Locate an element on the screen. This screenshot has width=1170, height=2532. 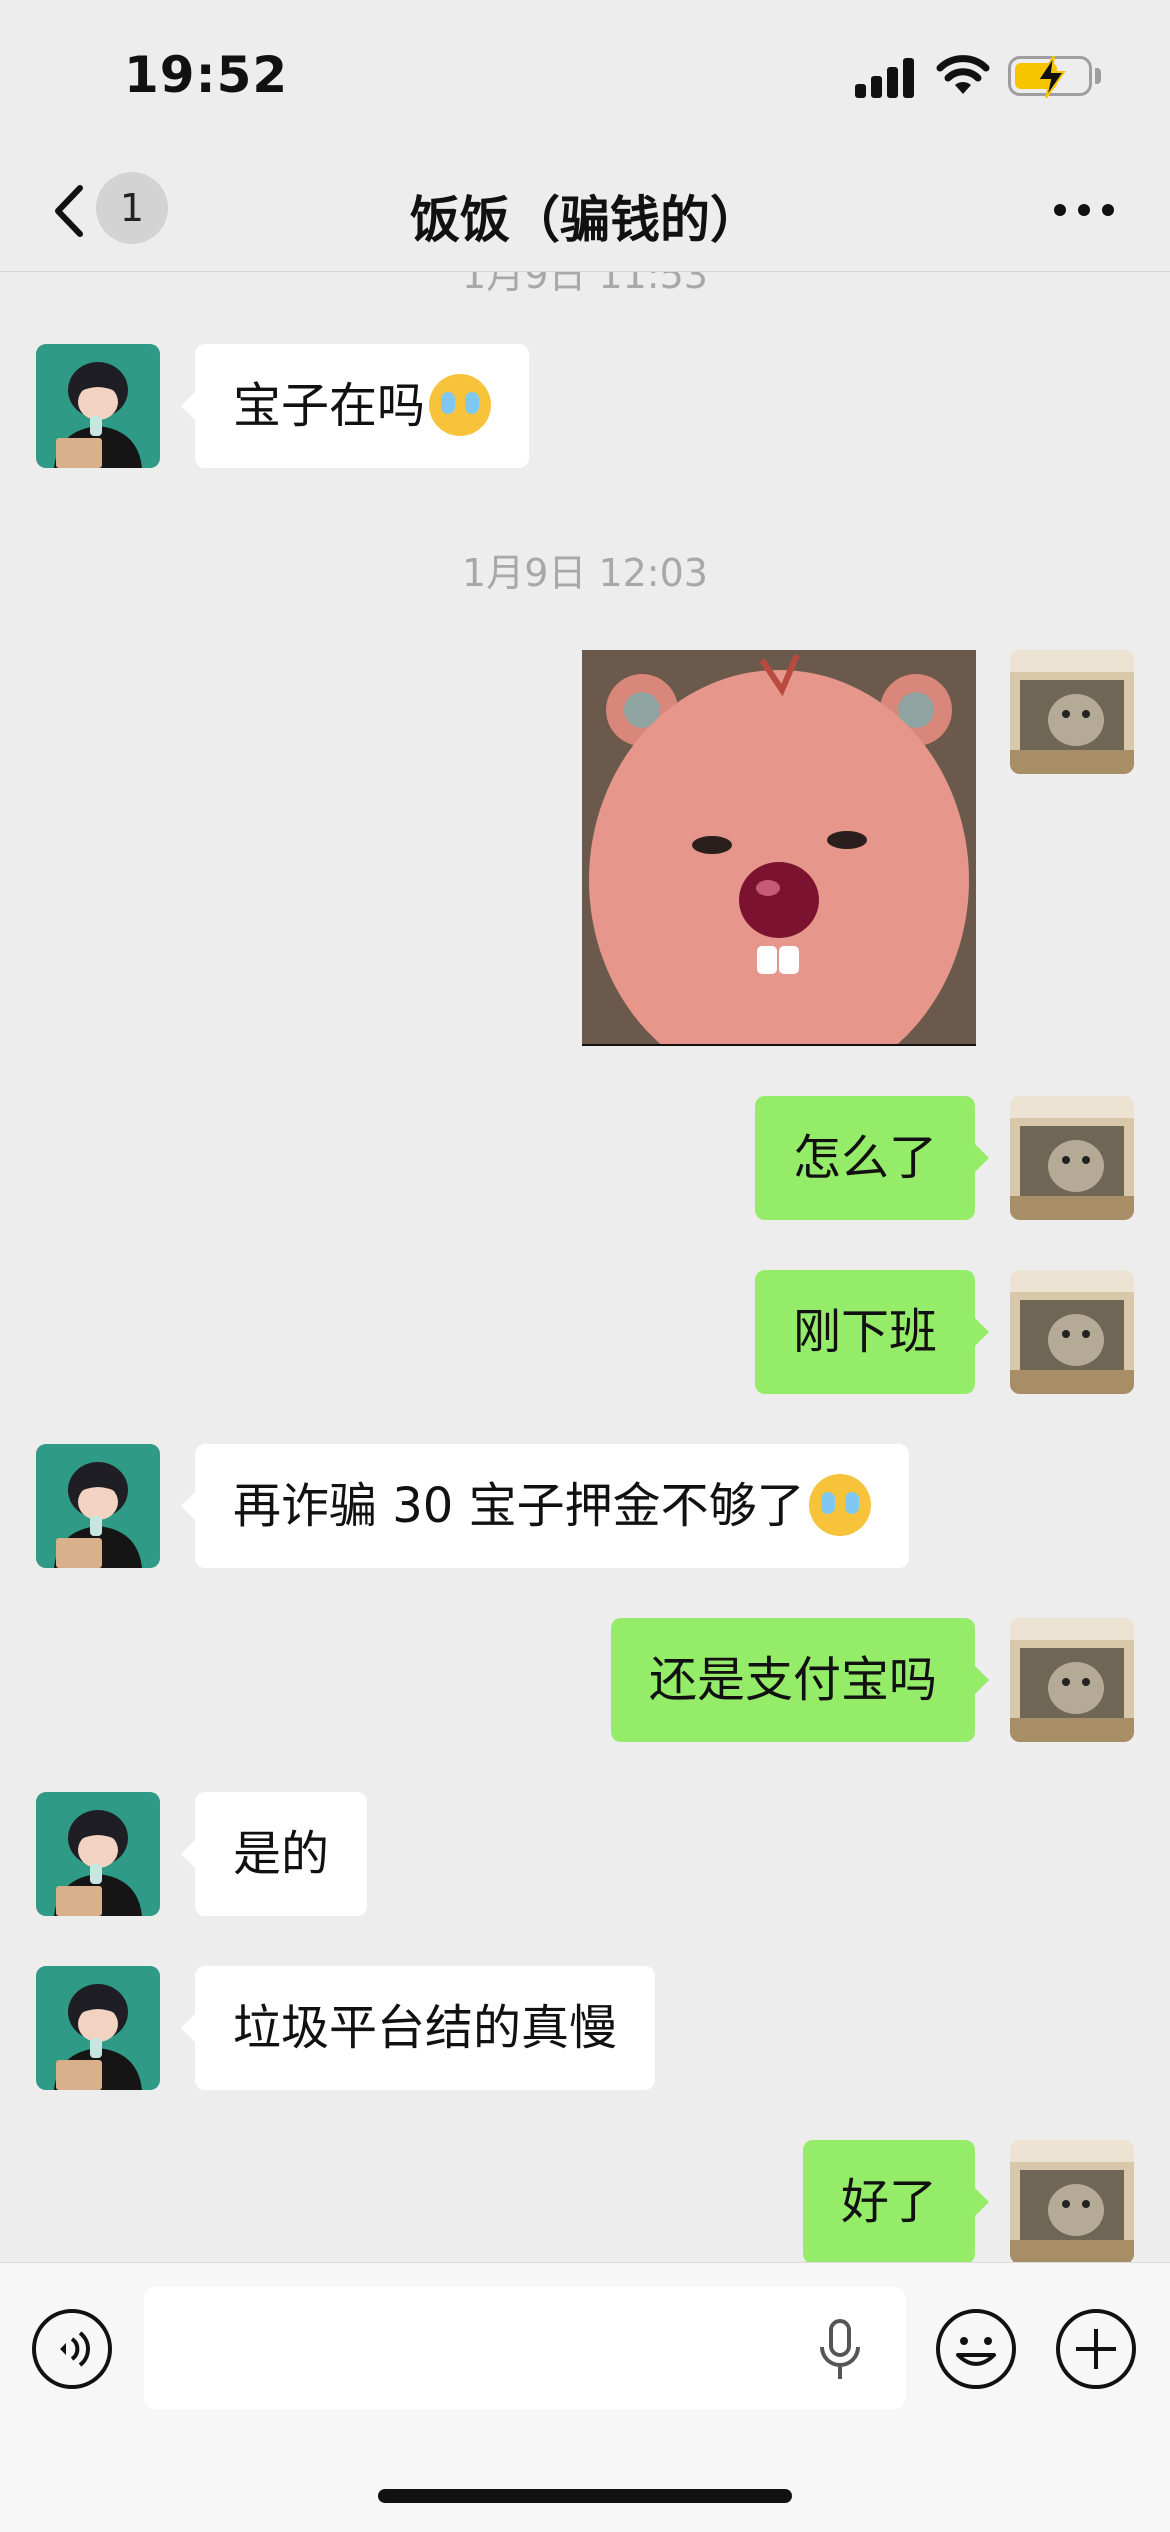
message-text: 是的 is located at coordinates (281, 1854).